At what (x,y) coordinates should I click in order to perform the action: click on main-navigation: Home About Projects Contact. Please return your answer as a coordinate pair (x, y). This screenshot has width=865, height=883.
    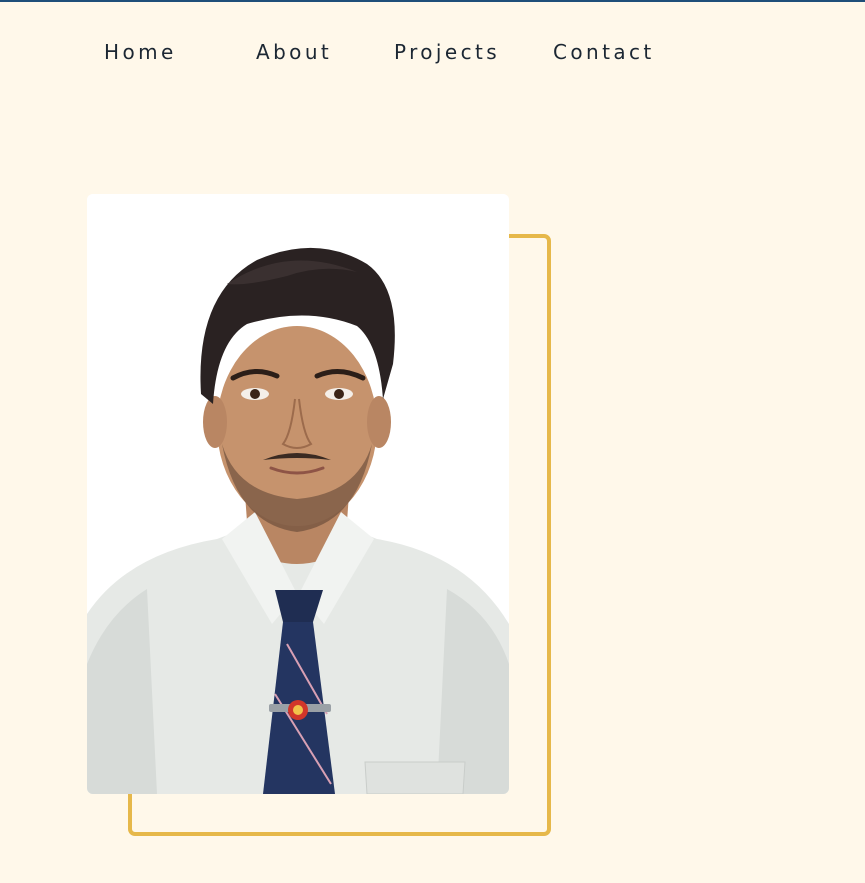
    Looking at the image, I should click on (432, 53).